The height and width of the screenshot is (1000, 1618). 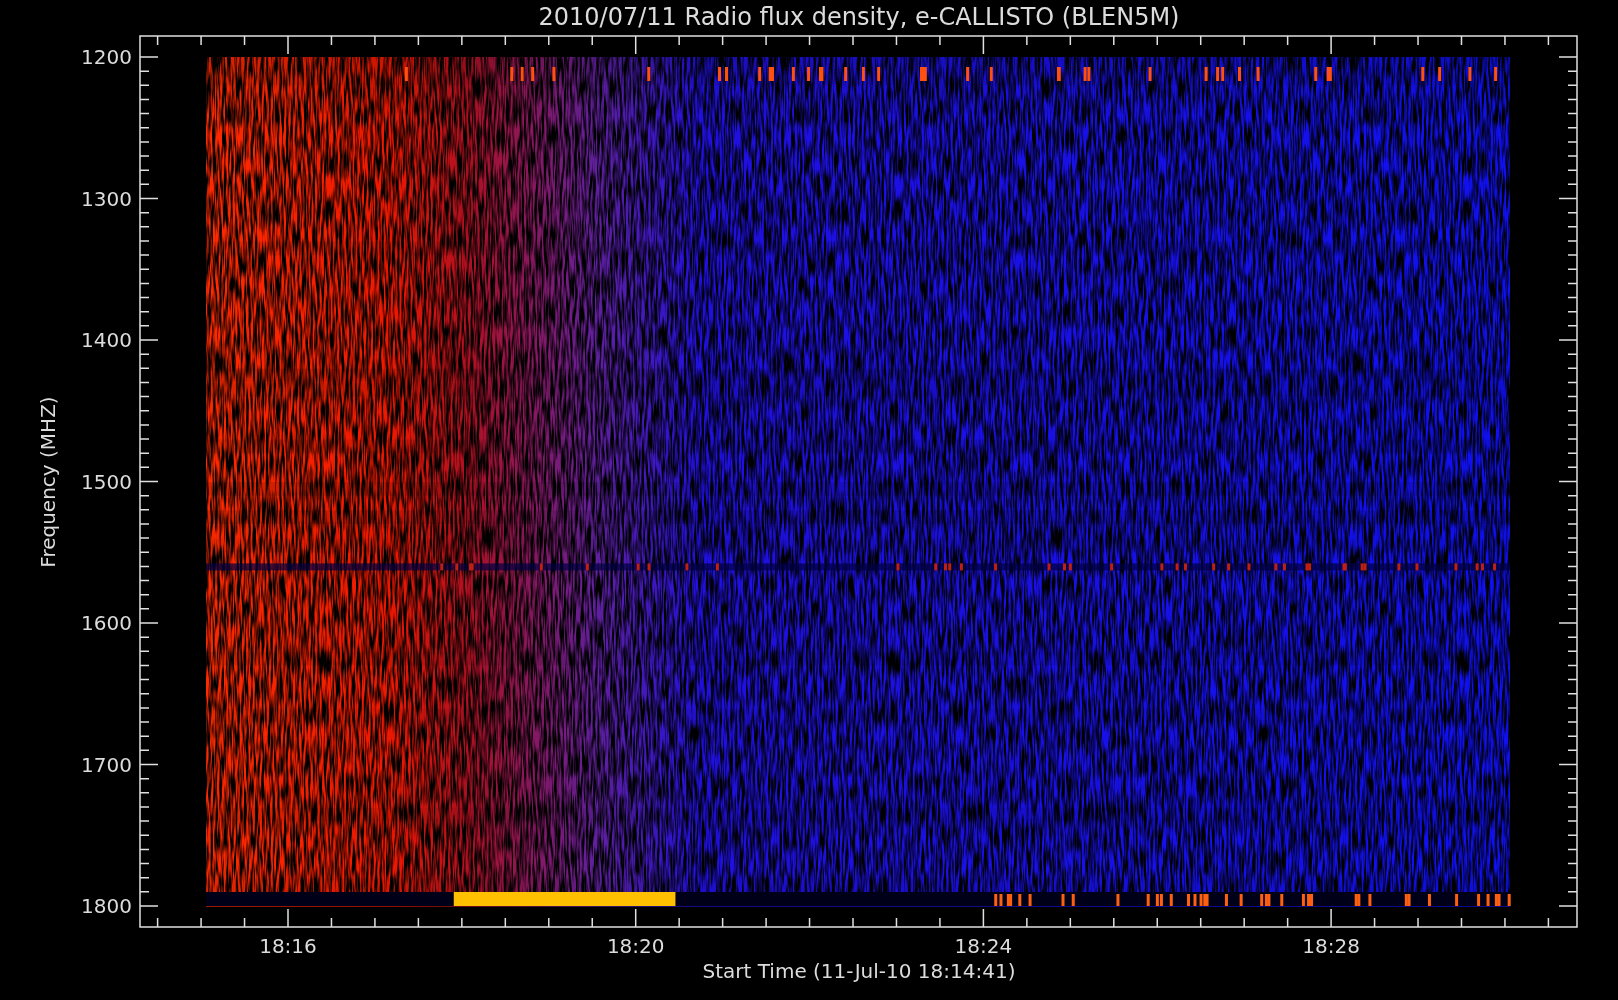 What do you see at coordinates (106, 623) in the screenshot?
I see `tick-label: 1600` at bounding box center [106, 623].